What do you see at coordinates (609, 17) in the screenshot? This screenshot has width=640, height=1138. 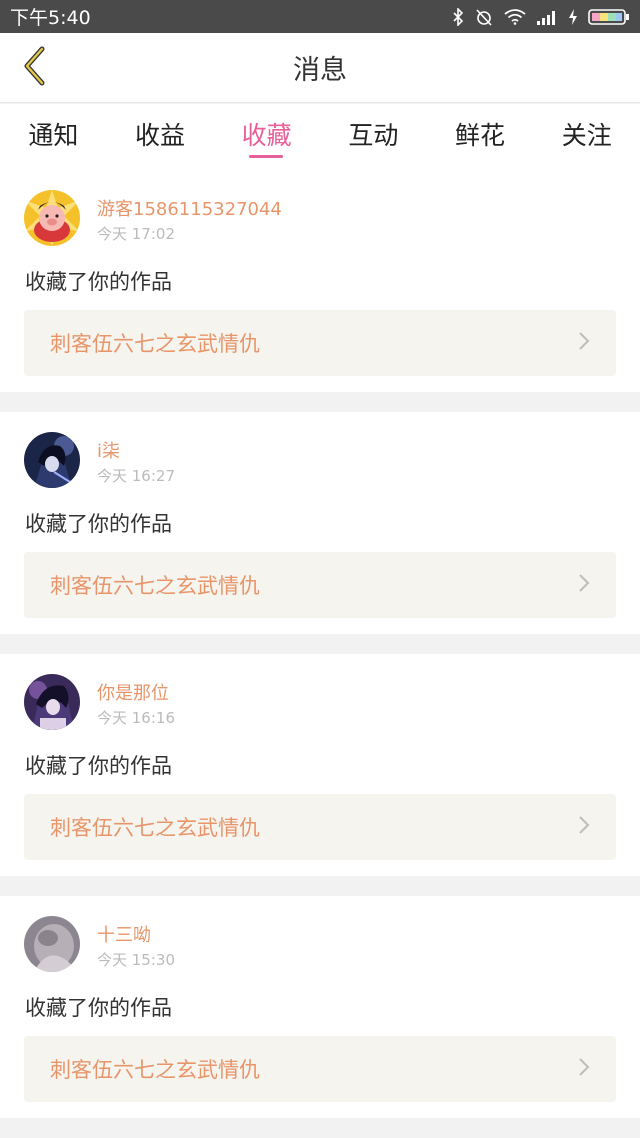 I see `battery-icon` at bounding box center [609, 17].